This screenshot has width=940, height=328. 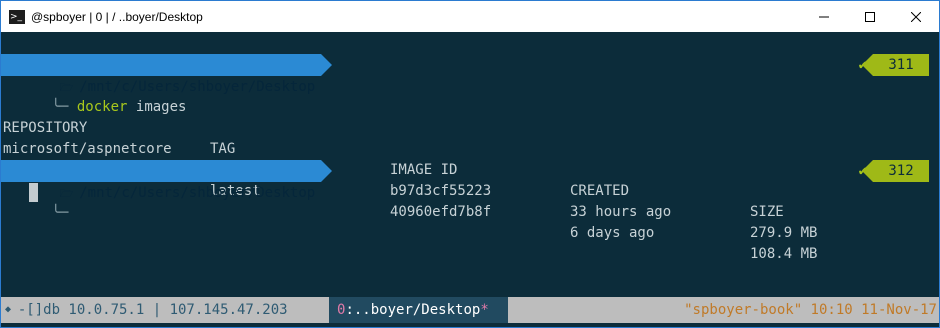 I want to click on status-right-info: "spboyer-book" 10:10 11-Nov-17, so click(x=810, y=310).